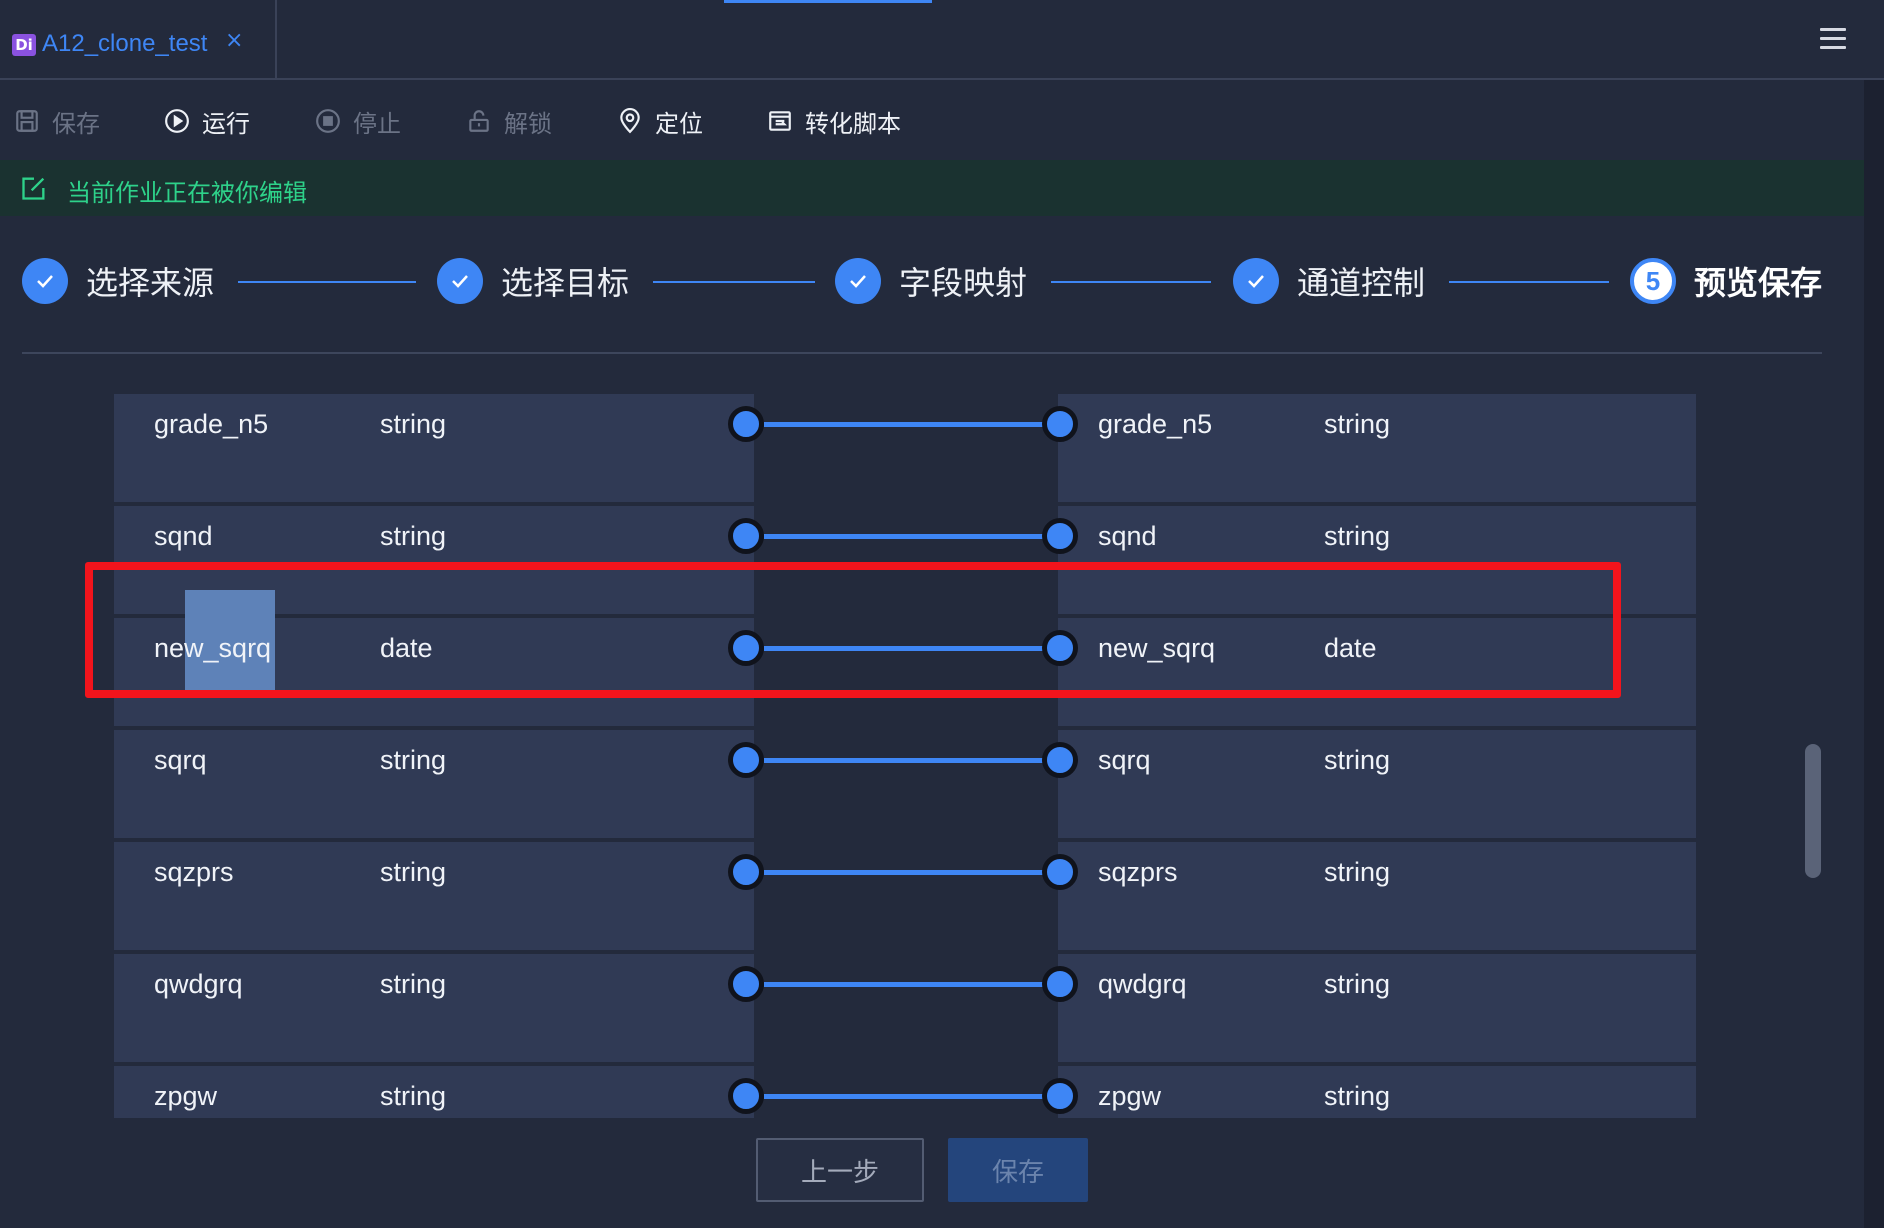 This screenshot has height=1228, width=1884. I want to click on step-label: 通道控制, so click(1361, 283).